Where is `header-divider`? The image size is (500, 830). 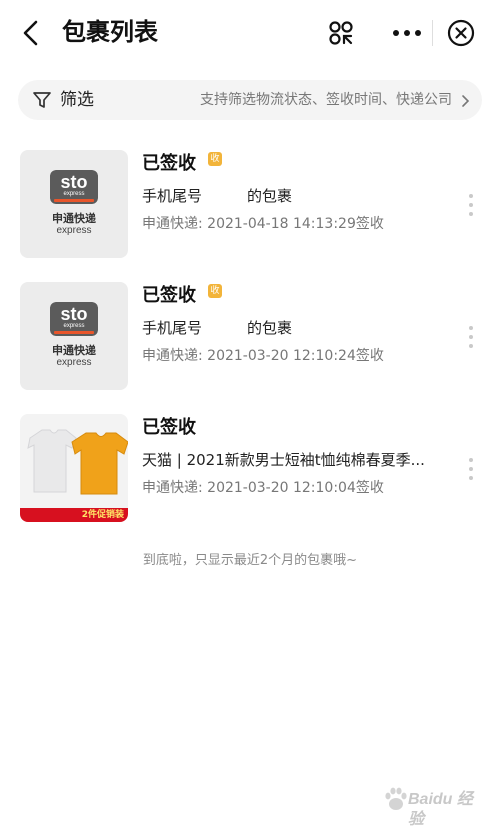
header-divider is located at coordinates (432, 33).